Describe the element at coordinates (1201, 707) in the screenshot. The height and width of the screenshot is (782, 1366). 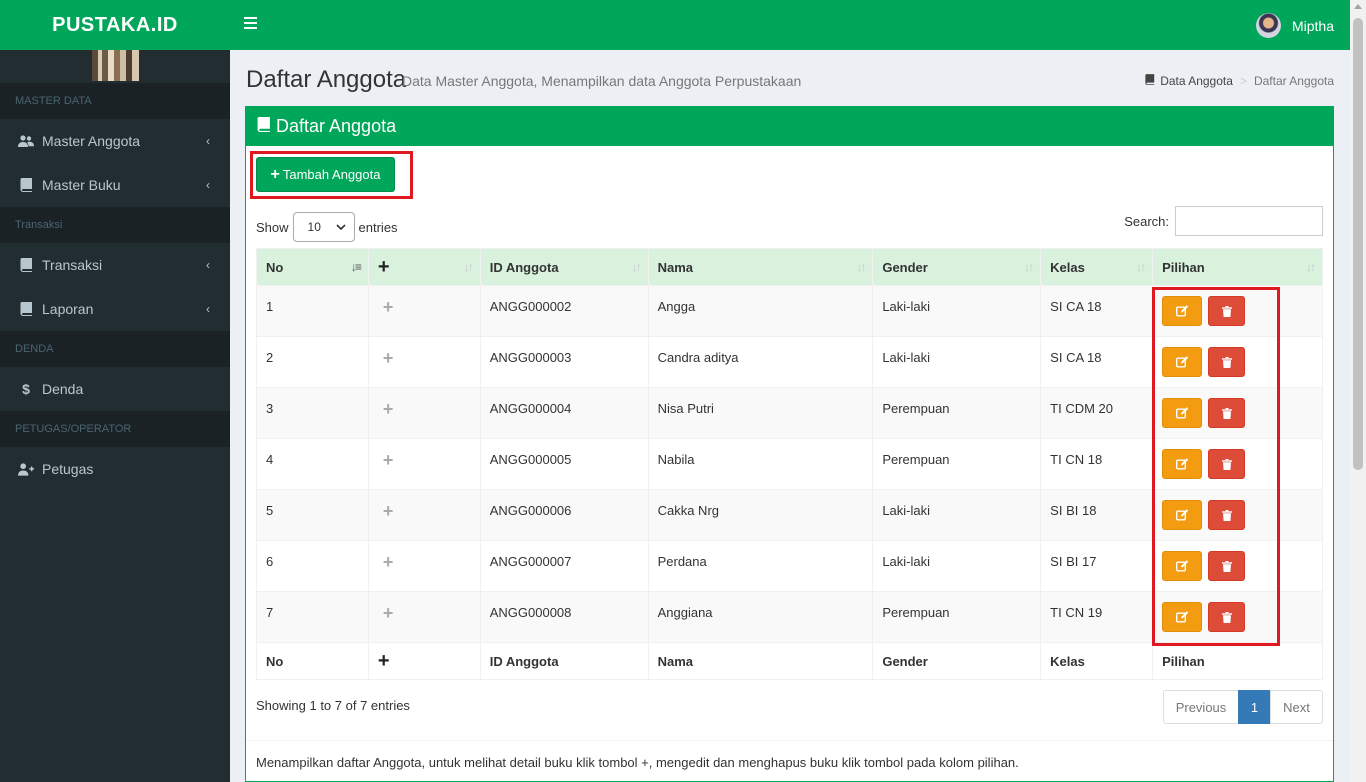
I see `previous-page-button: Previous` at that location.